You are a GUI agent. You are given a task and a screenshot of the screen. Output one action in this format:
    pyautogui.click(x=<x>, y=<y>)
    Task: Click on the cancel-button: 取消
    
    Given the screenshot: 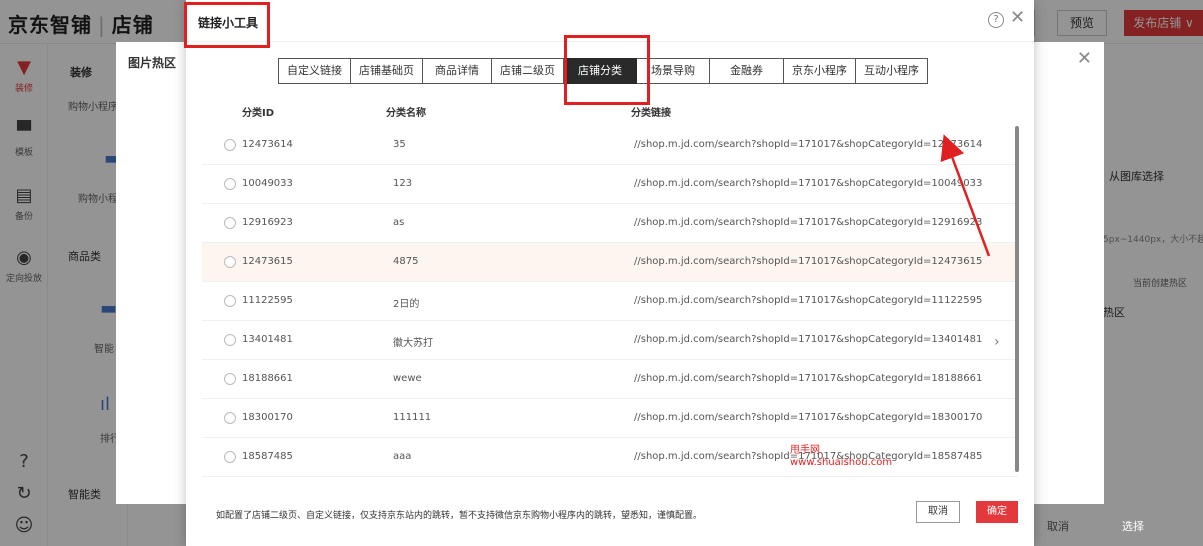 What is the action you would take?
    pyautogui.click(x=938, y=512)
    